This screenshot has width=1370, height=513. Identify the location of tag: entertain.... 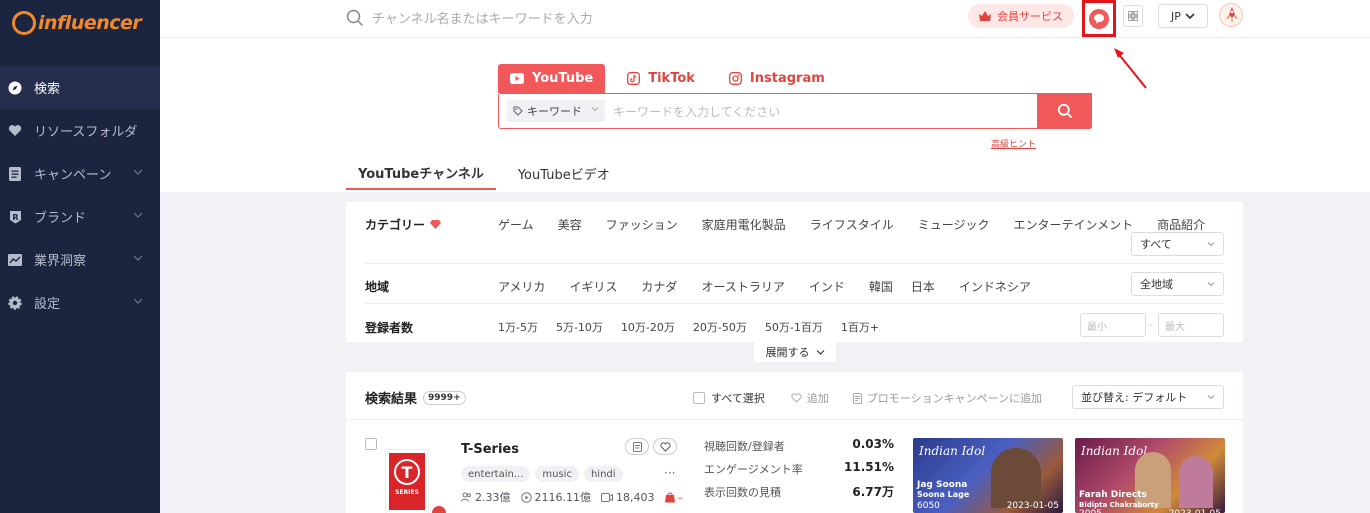
(496, 474).